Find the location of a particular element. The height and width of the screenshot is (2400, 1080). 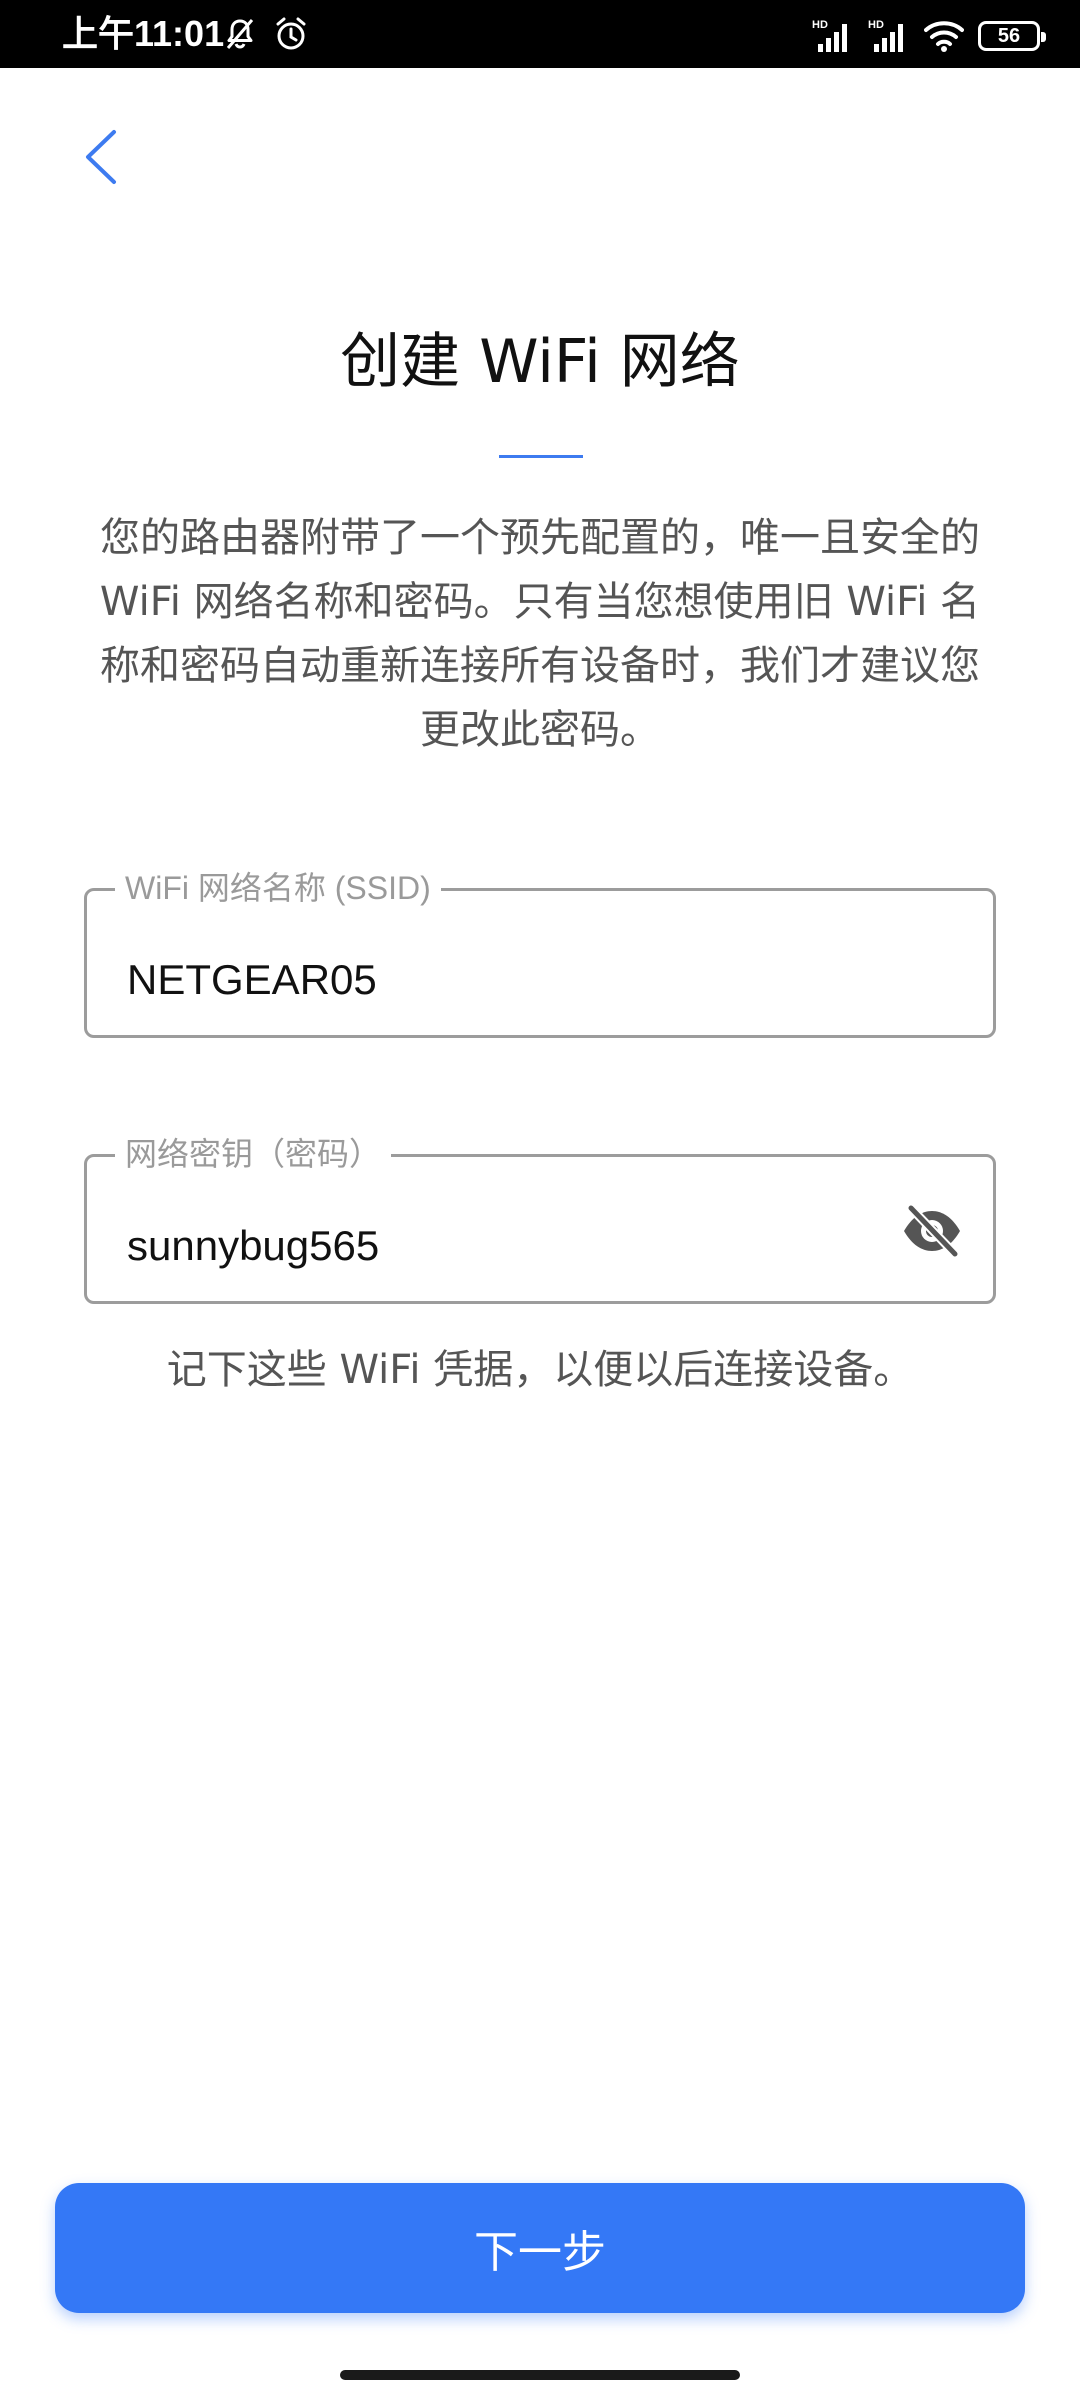

battery-level: 56 is located at coordinates (1012, 36).